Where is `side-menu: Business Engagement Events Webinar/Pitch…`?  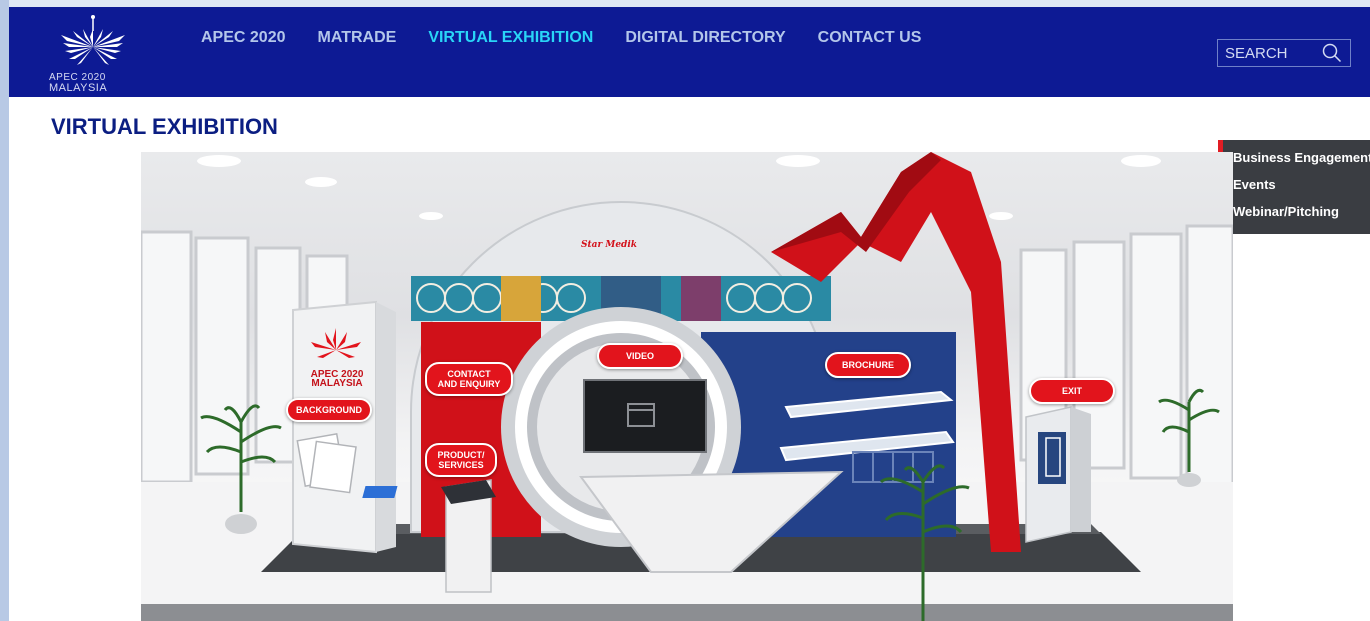 side-menu: Business Engagement Events Webinar/Pitch… is located at coordinates (1294, 187).